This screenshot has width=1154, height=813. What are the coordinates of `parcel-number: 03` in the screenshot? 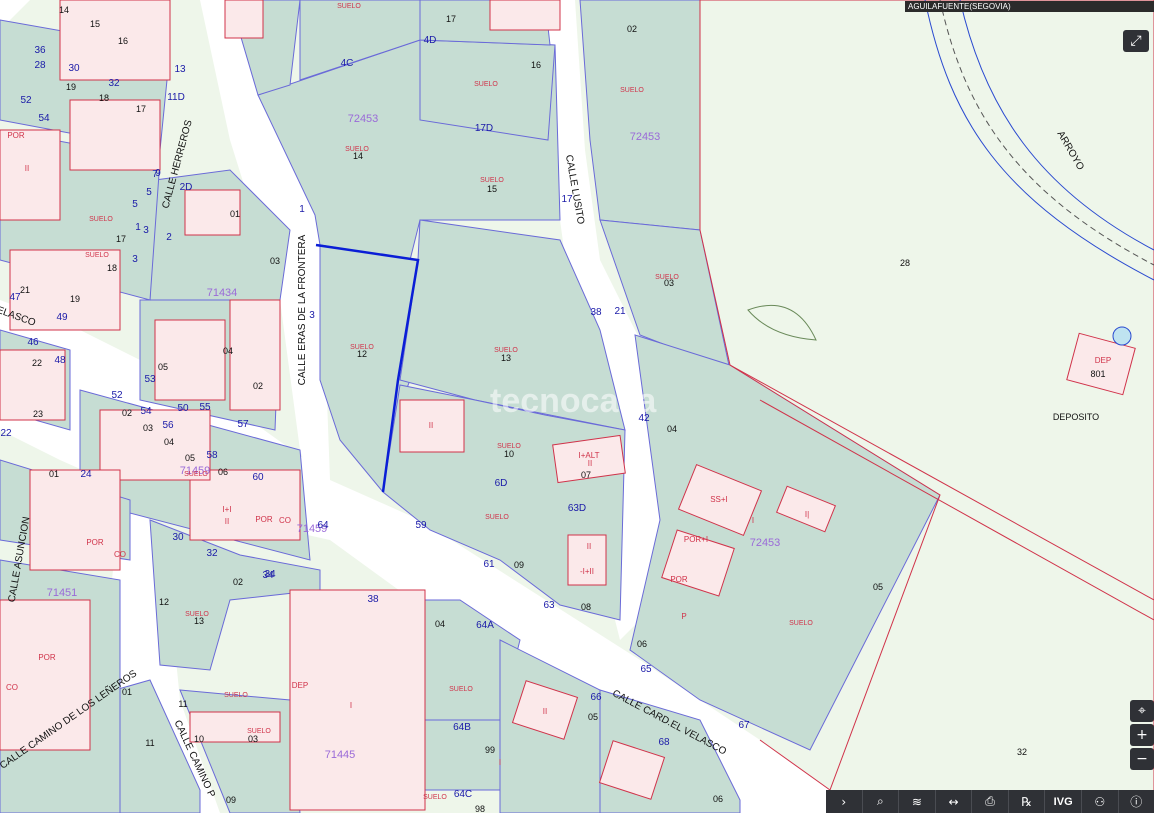 It's located at (148, 428).